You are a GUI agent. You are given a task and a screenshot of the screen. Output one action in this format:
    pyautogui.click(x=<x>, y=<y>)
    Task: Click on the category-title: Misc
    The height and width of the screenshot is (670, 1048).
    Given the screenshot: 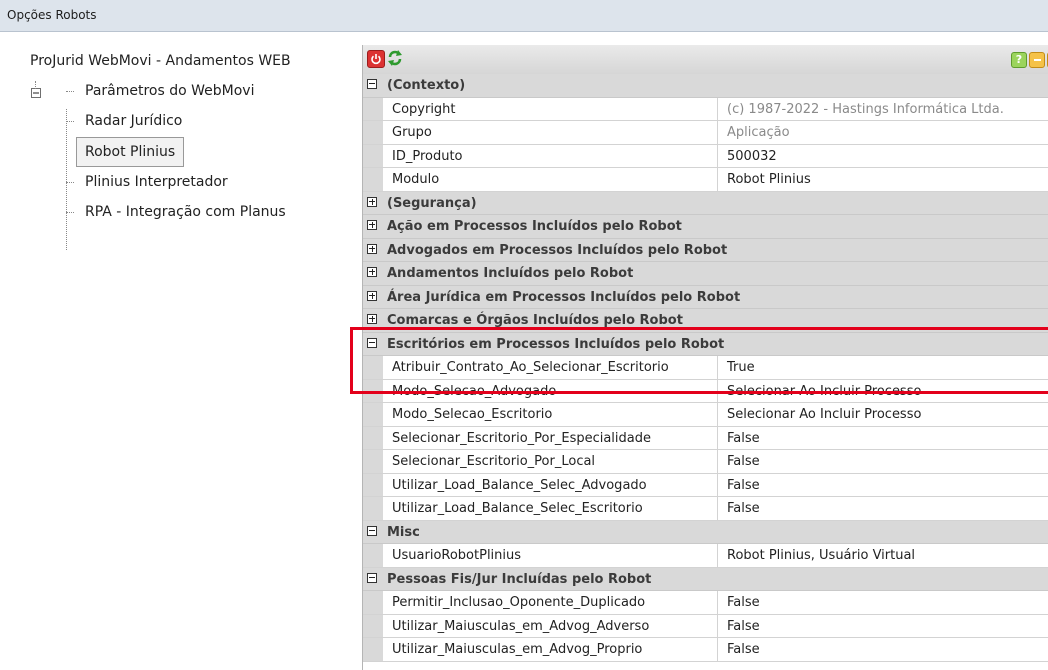 What is the action you would take?
    pyautogui.click(x=403, y=532)
    